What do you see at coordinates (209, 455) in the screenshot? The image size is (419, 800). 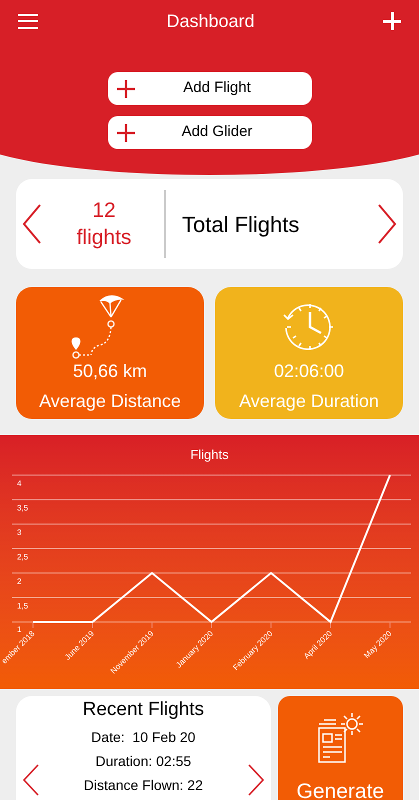 I see `chart-title: Flights` at bounding box center [209, 455].